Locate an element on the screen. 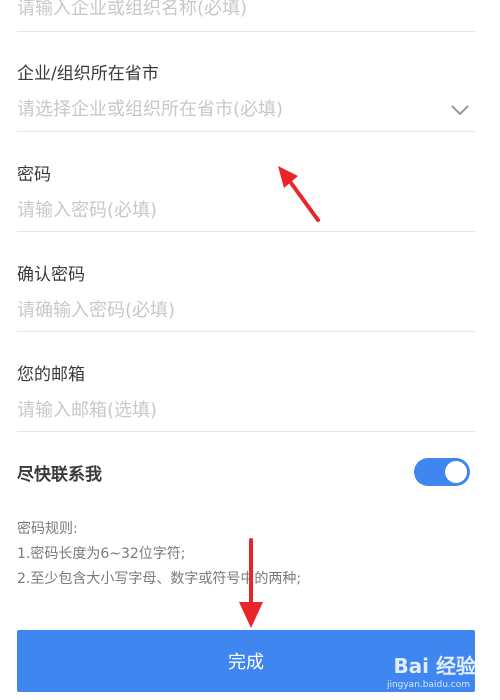 The image size is (500, 700). password-label: 密码 is located at coordinates (34, 175).